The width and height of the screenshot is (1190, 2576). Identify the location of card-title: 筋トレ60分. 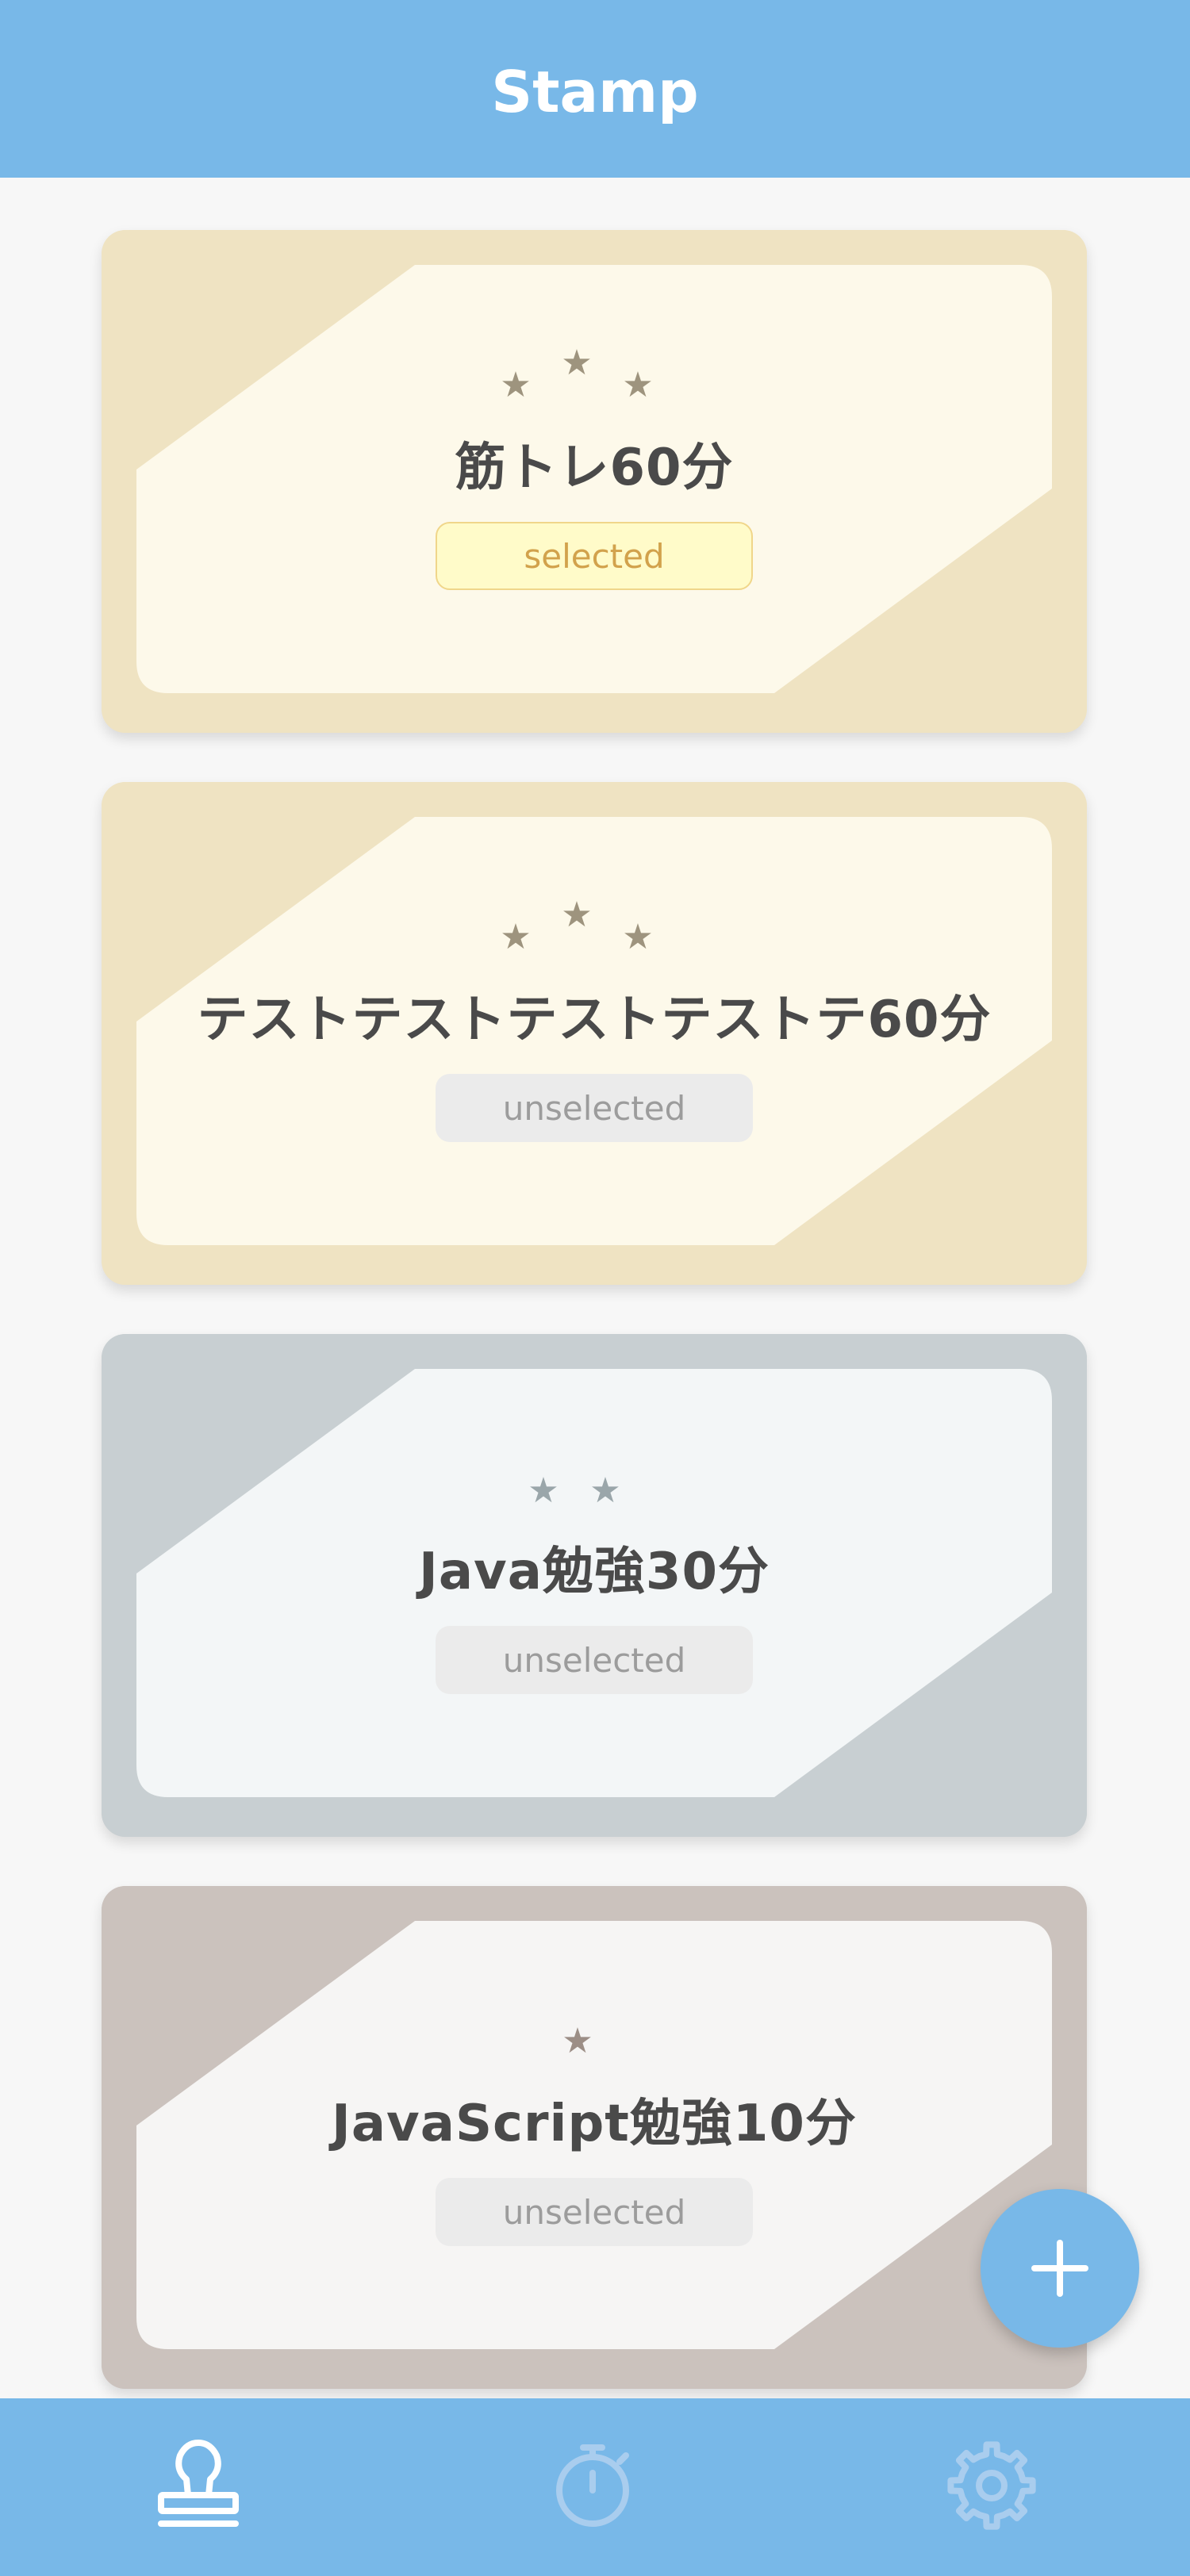
(594, 468).